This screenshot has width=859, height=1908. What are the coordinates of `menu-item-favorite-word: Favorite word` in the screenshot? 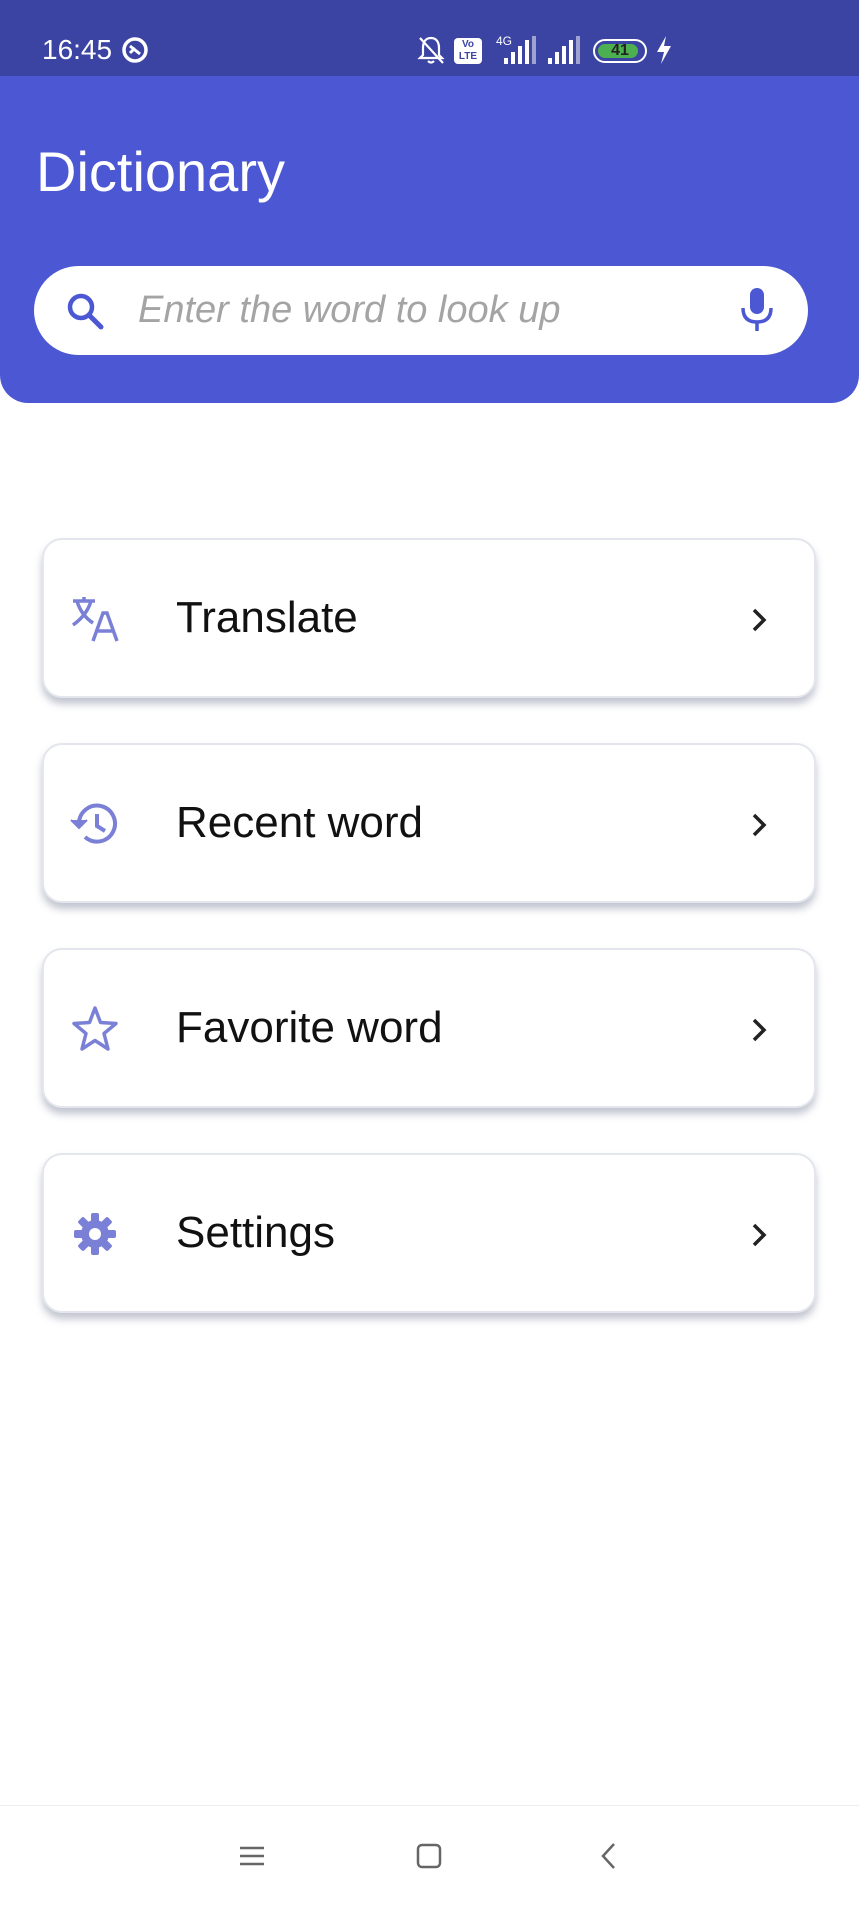 It's located at (429, 1028).